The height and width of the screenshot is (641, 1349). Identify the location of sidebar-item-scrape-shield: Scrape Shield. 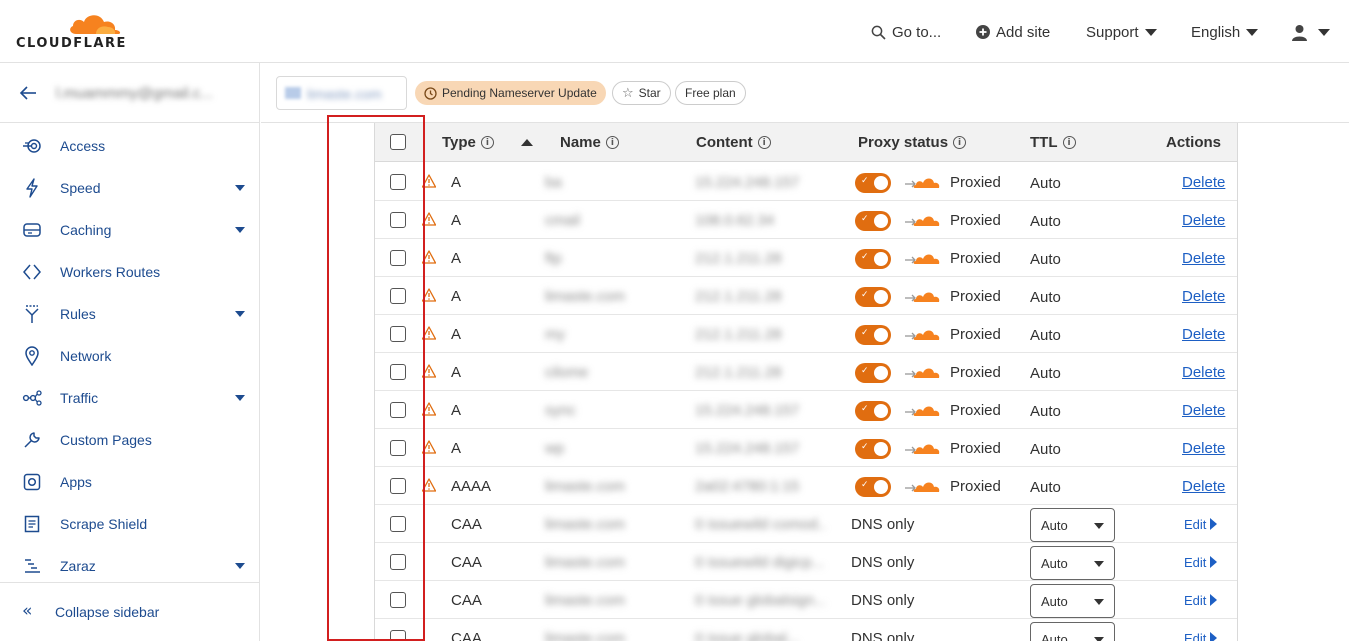
(129, 524).